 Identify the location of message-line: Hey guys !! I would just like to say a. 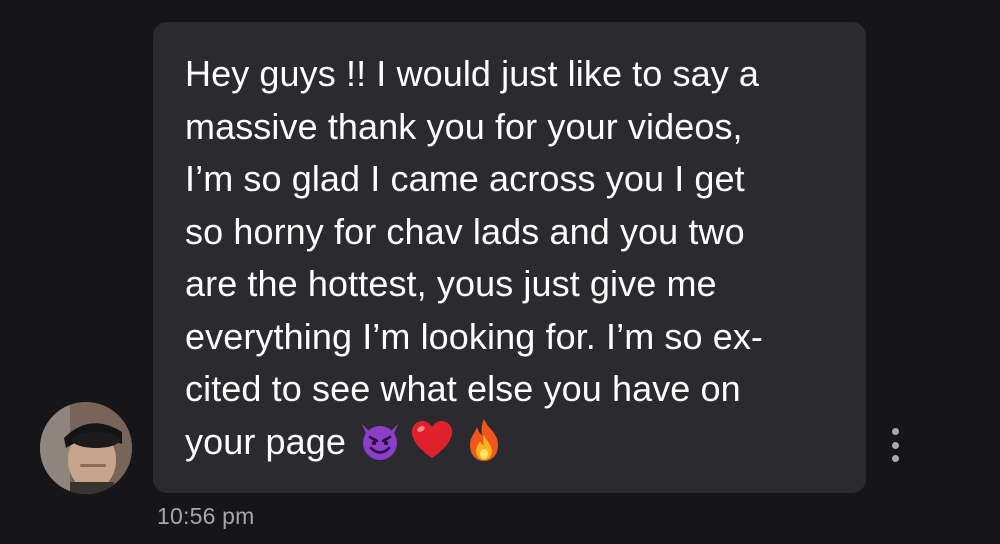
(472, 73).